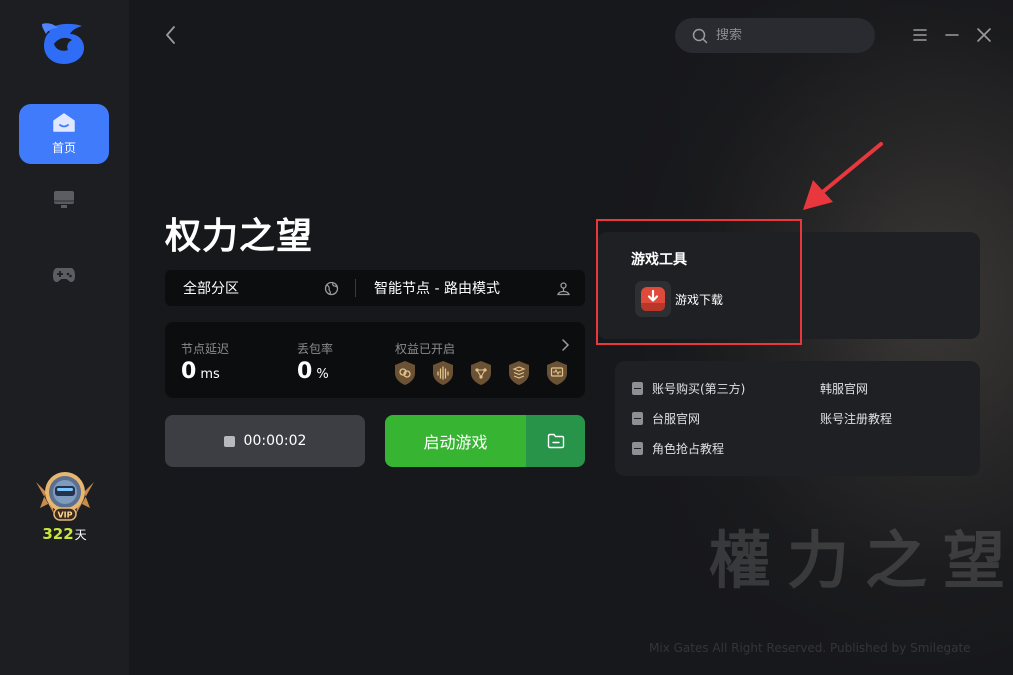  I want to click on monitor-icon, so click(64, 199).